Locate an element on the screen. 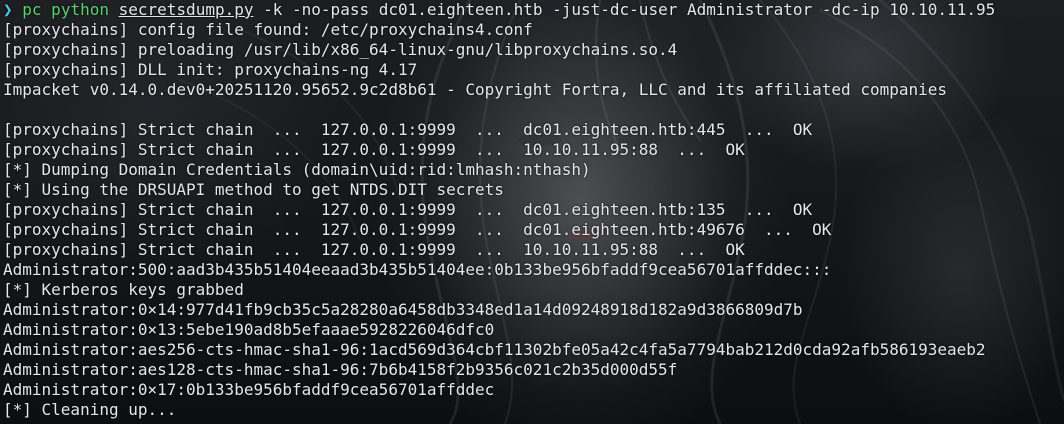  command-name: pc python is located at coordinates (65, 9).